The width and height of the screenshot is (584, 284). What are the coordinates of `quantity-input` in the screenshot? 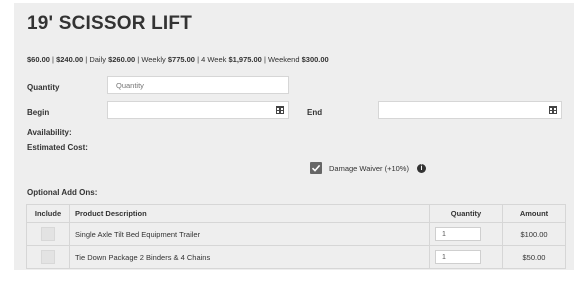 It's located at (198, 85).